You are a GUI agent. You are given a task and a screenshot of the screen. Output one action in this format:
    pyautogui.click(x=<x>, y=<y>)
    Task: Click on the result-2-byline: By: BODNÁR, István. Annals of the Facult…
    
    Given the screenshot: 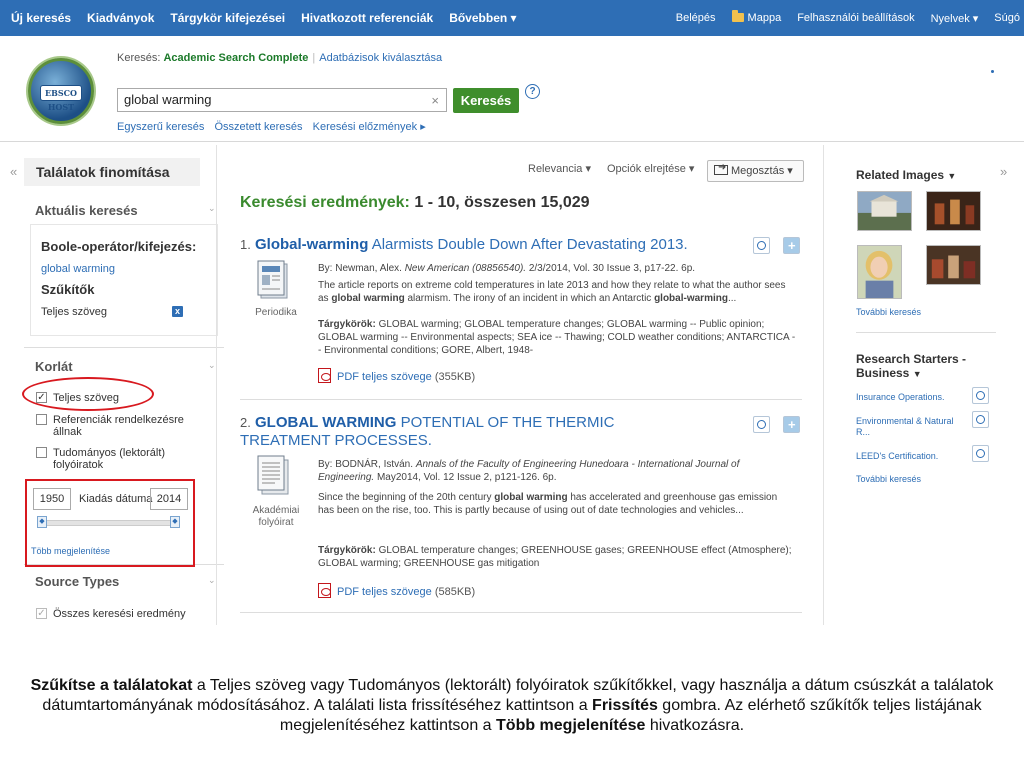 What is the action you would take?
    pyautogui.click(x=557, y=471)
    